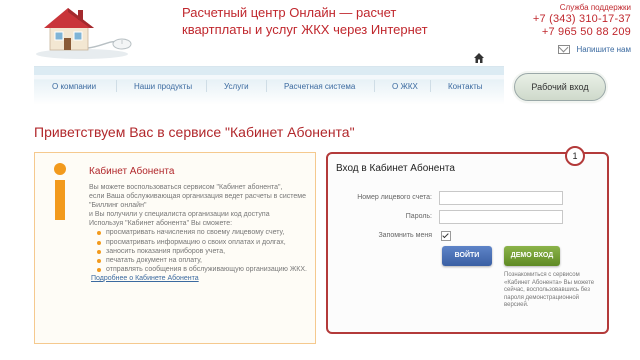  What do you see at coordinates (132, 171) in the screenshot?
I see `info-panel-title: Кабинет Абонента` at bounding box center [132, 171].